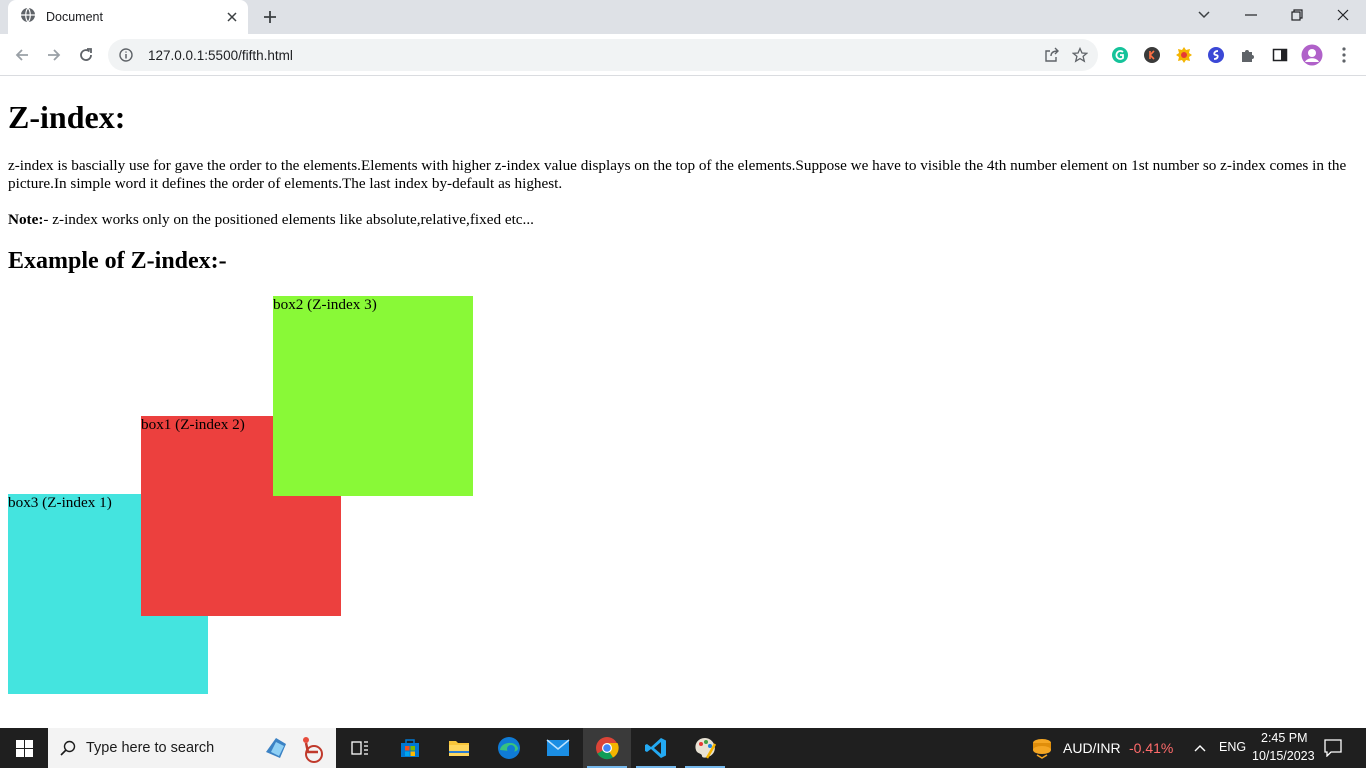  Describe the element at coordinates (1092, 748) in the screenshot. I see `ticker-symbol: AUD/INR` at that location.